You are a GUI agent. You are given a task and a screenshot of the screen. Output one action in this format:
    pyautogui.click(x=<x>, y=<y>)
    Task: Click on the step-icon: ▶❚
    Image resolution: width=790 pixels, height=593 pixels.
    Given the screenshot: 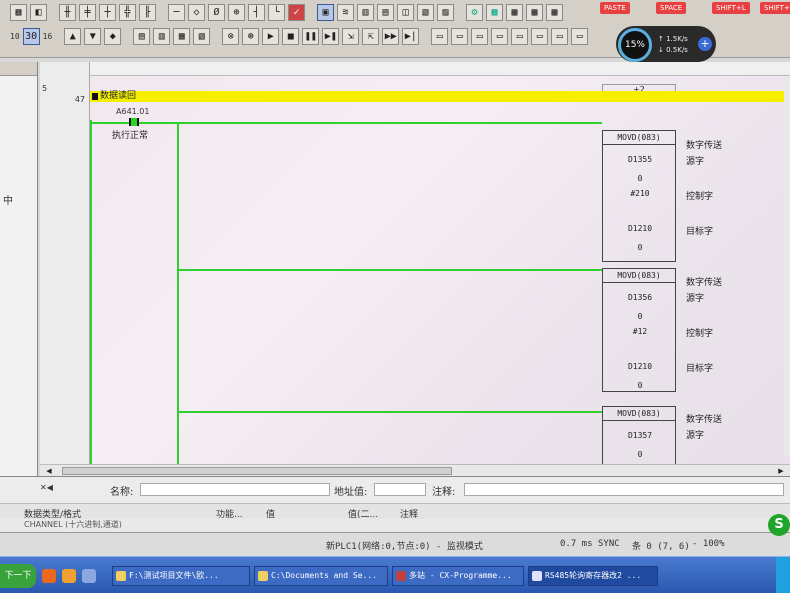 What is the action you would take?
    pyautogui.click(x=331, y=36)
    